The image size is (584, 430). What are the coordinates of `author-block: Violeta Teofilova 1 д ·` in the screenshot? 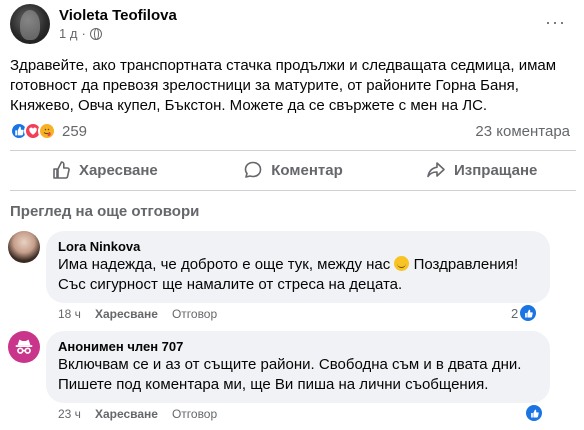 It's located at (118, 24).